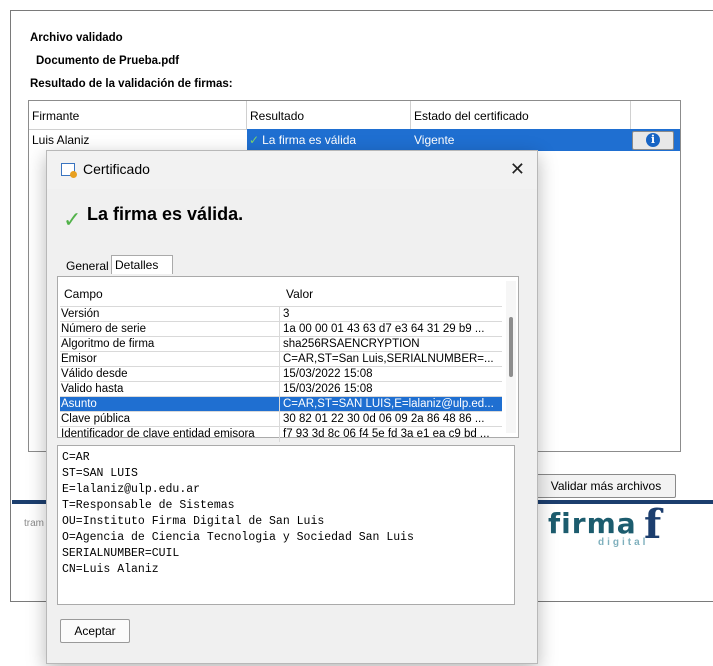  I want to click on validate-more-button: Validar más archivos, so click(606, 486).